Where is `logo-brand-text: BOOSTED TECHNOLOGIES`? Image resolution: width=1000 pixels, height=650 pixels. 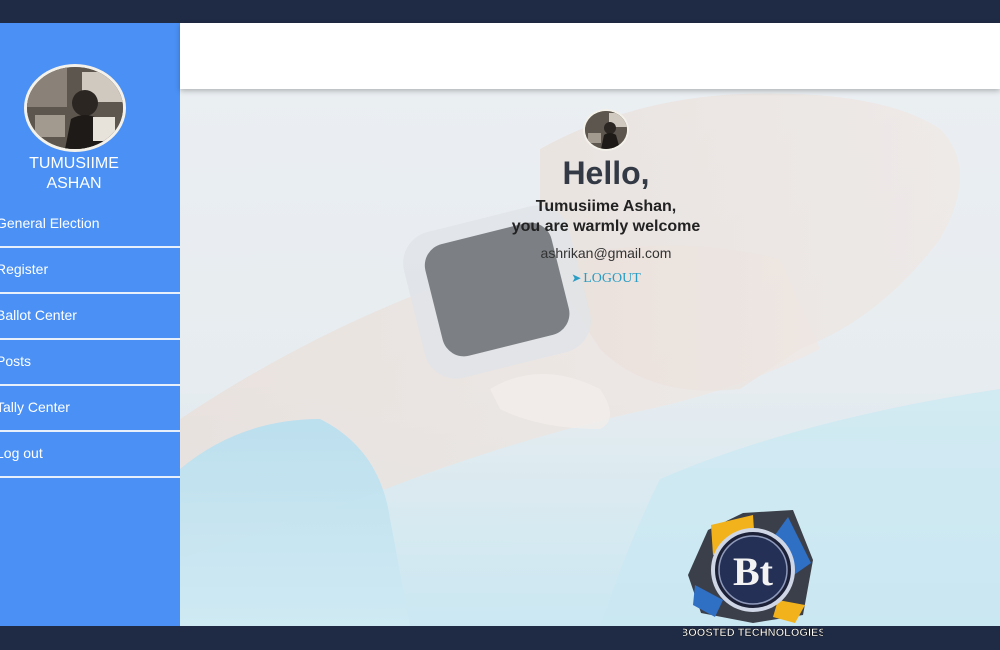
logo-brand-text: BOOSTED TECHNOLOGIES is located at coordinates (753, 633).